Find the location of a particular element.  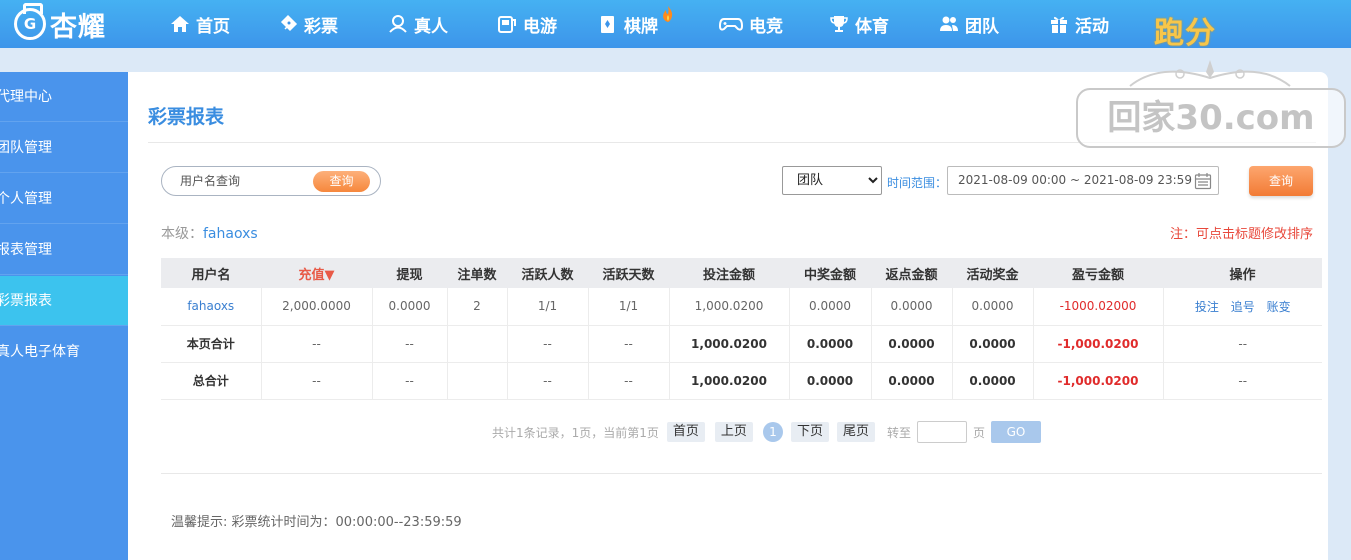

col-header-active-days: 活跃天数 is located at coordinates (628, 273).